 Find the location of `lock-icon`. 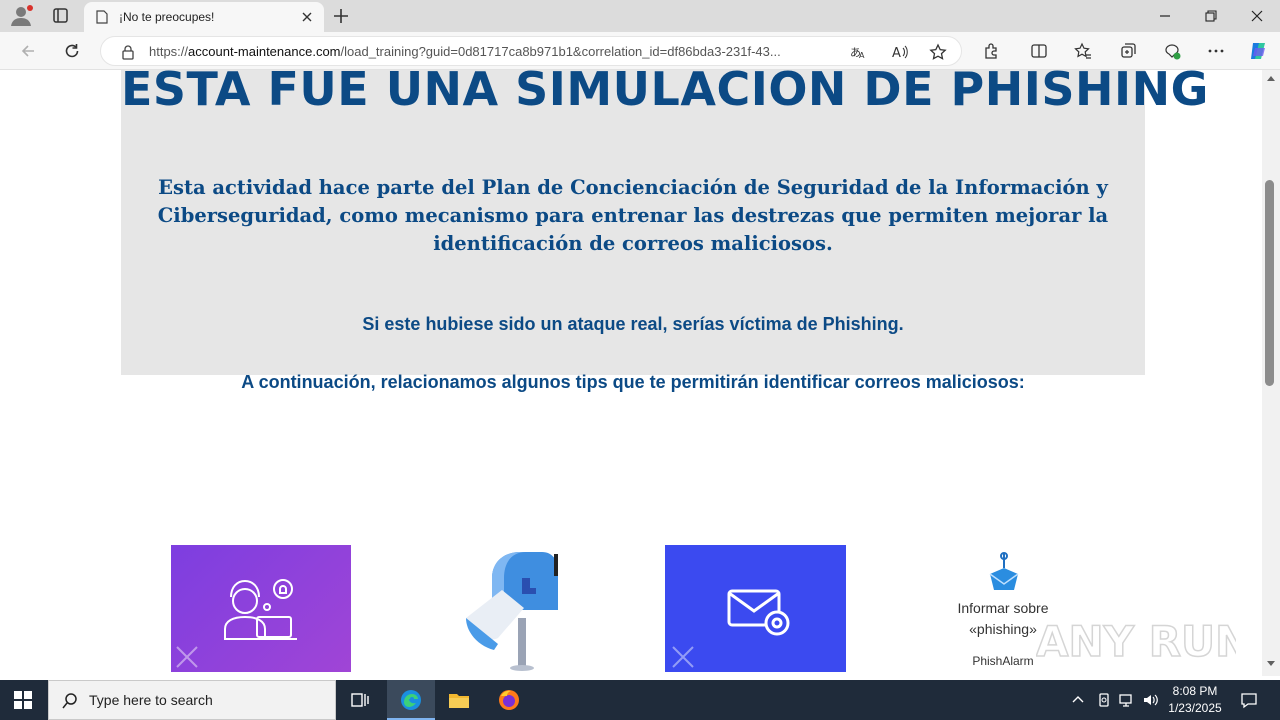

lock-icon is located at coordinates (128, 52).